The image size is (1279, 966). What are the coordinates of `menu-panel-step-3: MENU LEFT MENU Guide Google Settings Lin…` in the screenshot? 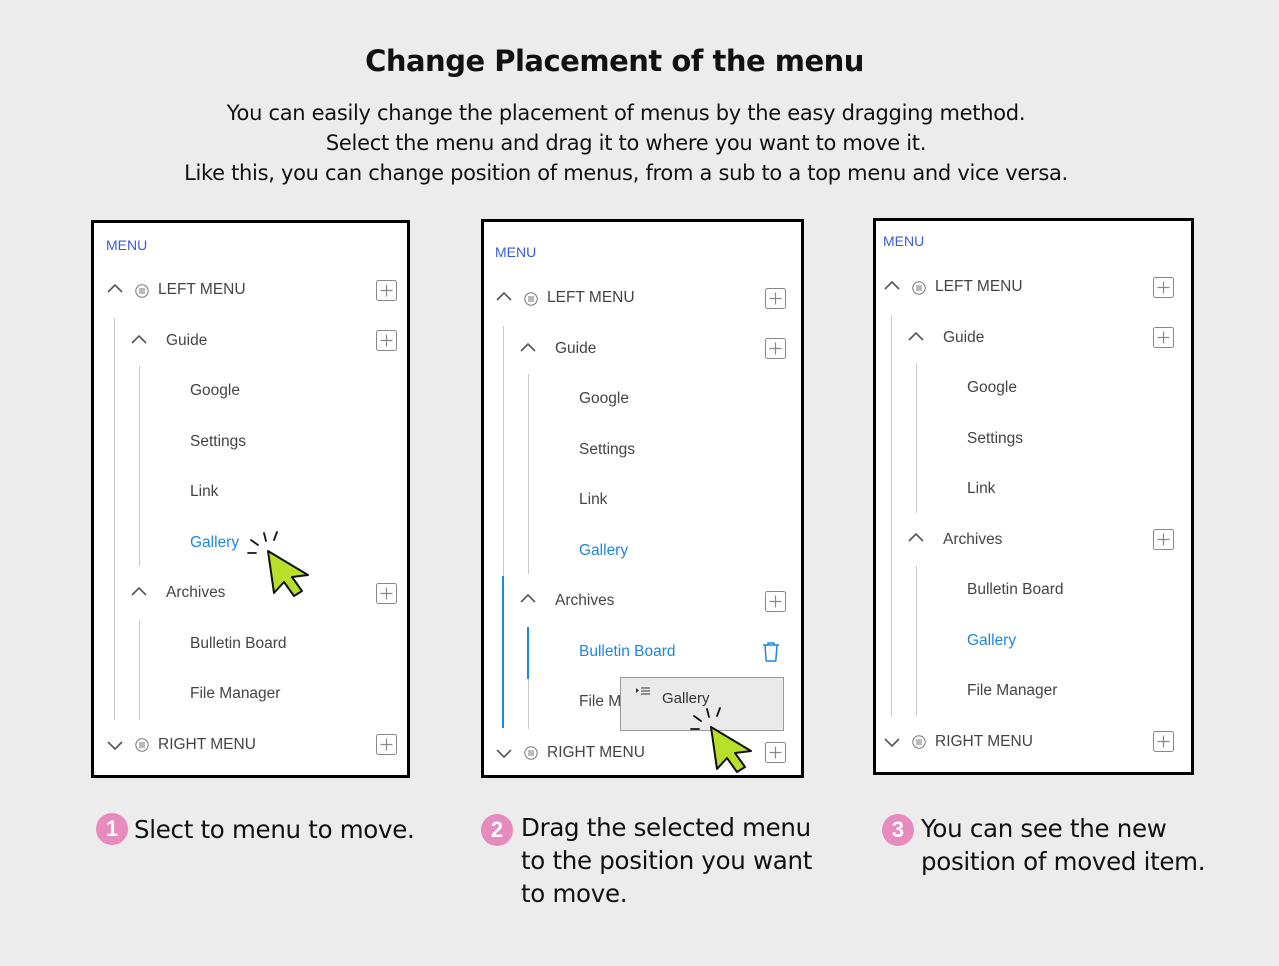 It's located at (1033, 496).